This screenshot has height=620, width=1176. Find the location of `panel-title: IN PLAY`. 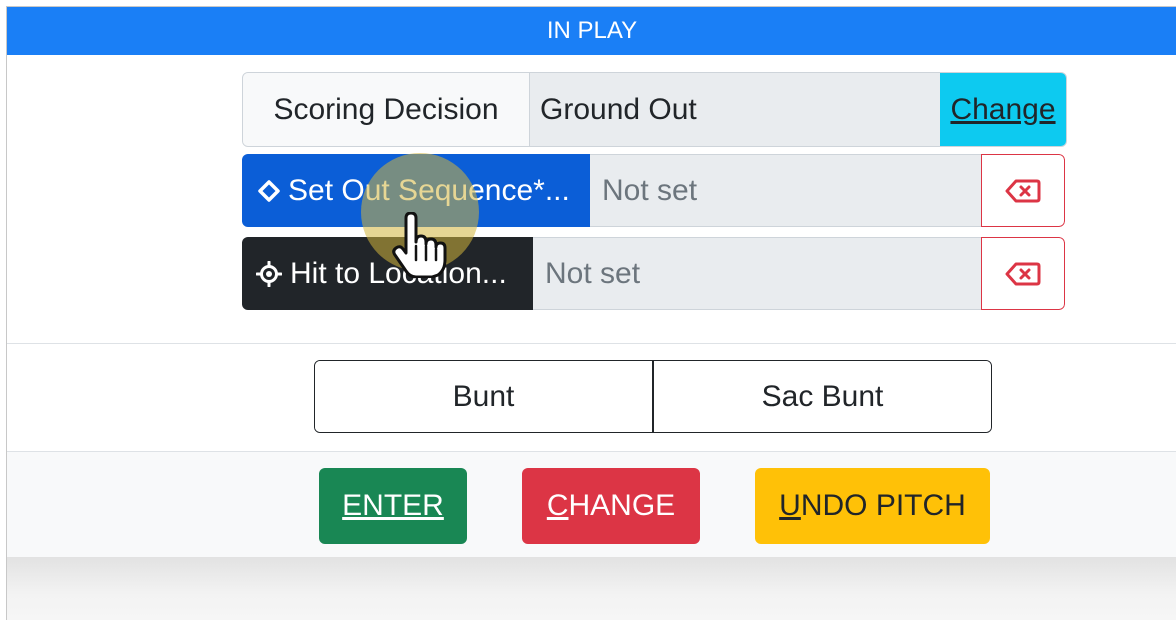

panel-title: IN PLAY is located at coordinates (591, 31).